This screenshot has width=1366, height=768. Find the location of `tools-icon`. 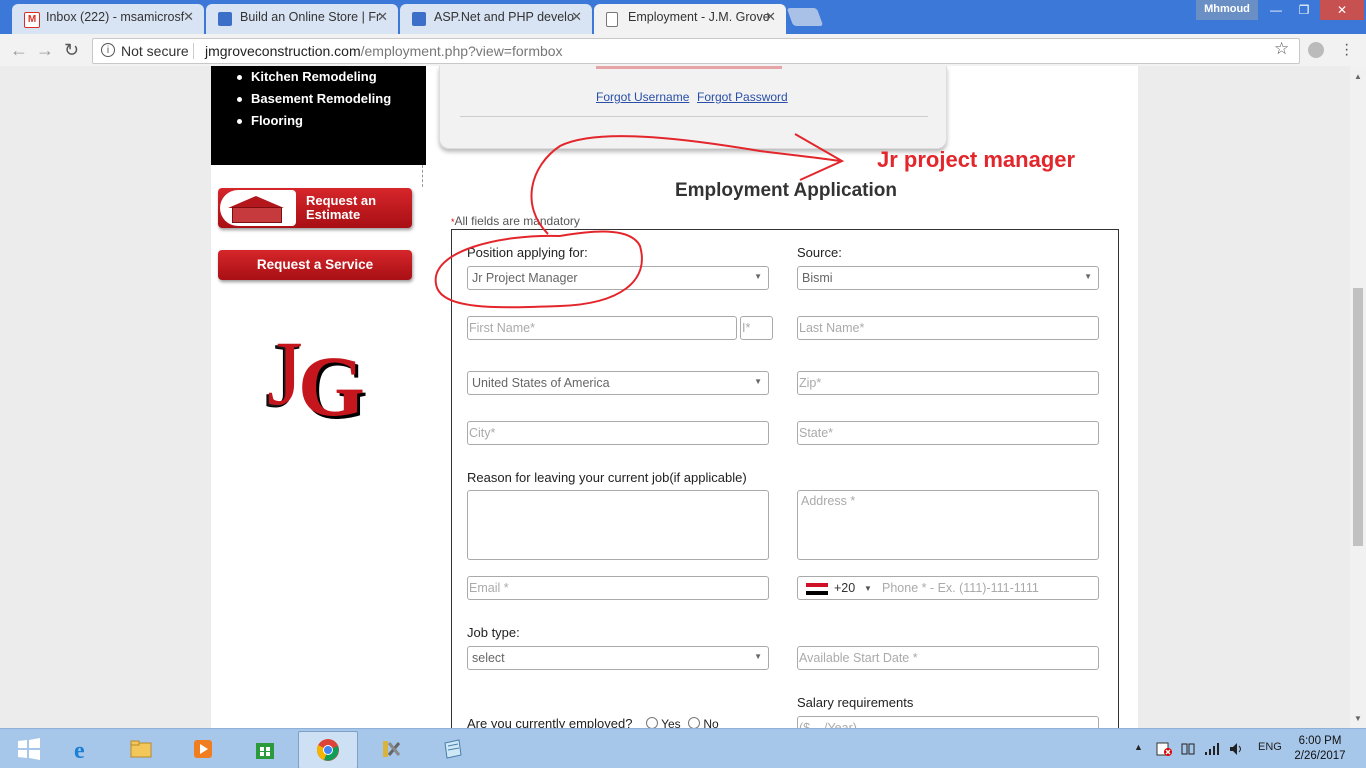

tools-icon is located at coordinates (392, 749).